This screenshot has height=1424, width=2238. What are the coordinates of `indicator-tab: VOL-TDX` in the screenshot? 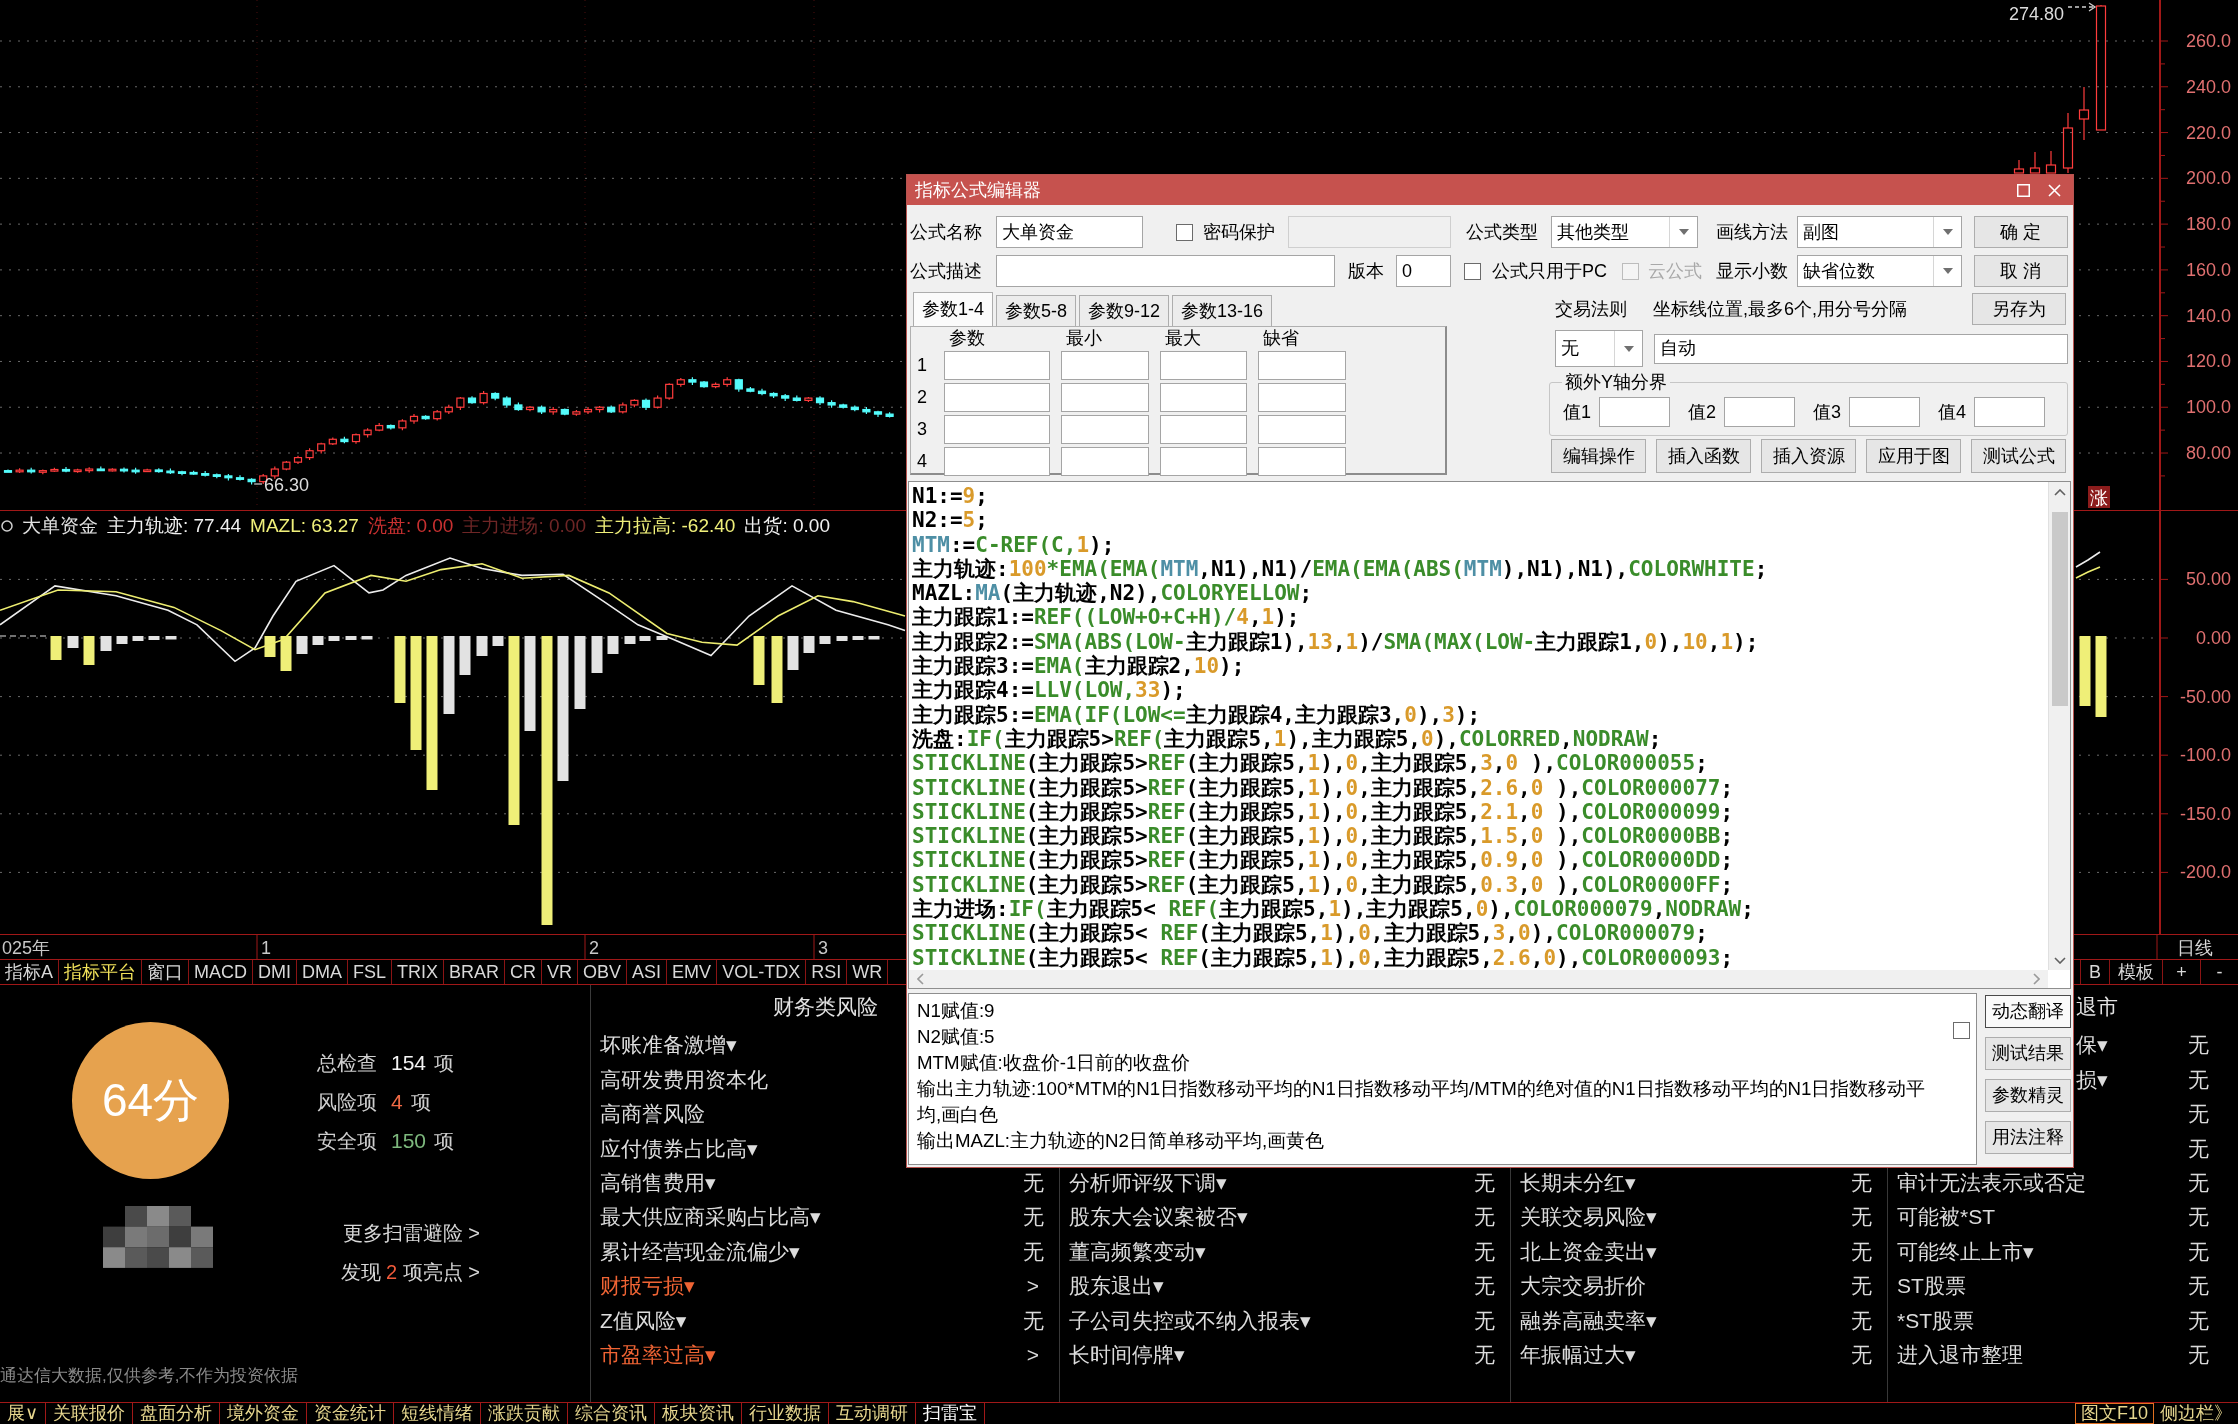 It's located at (762, 972).